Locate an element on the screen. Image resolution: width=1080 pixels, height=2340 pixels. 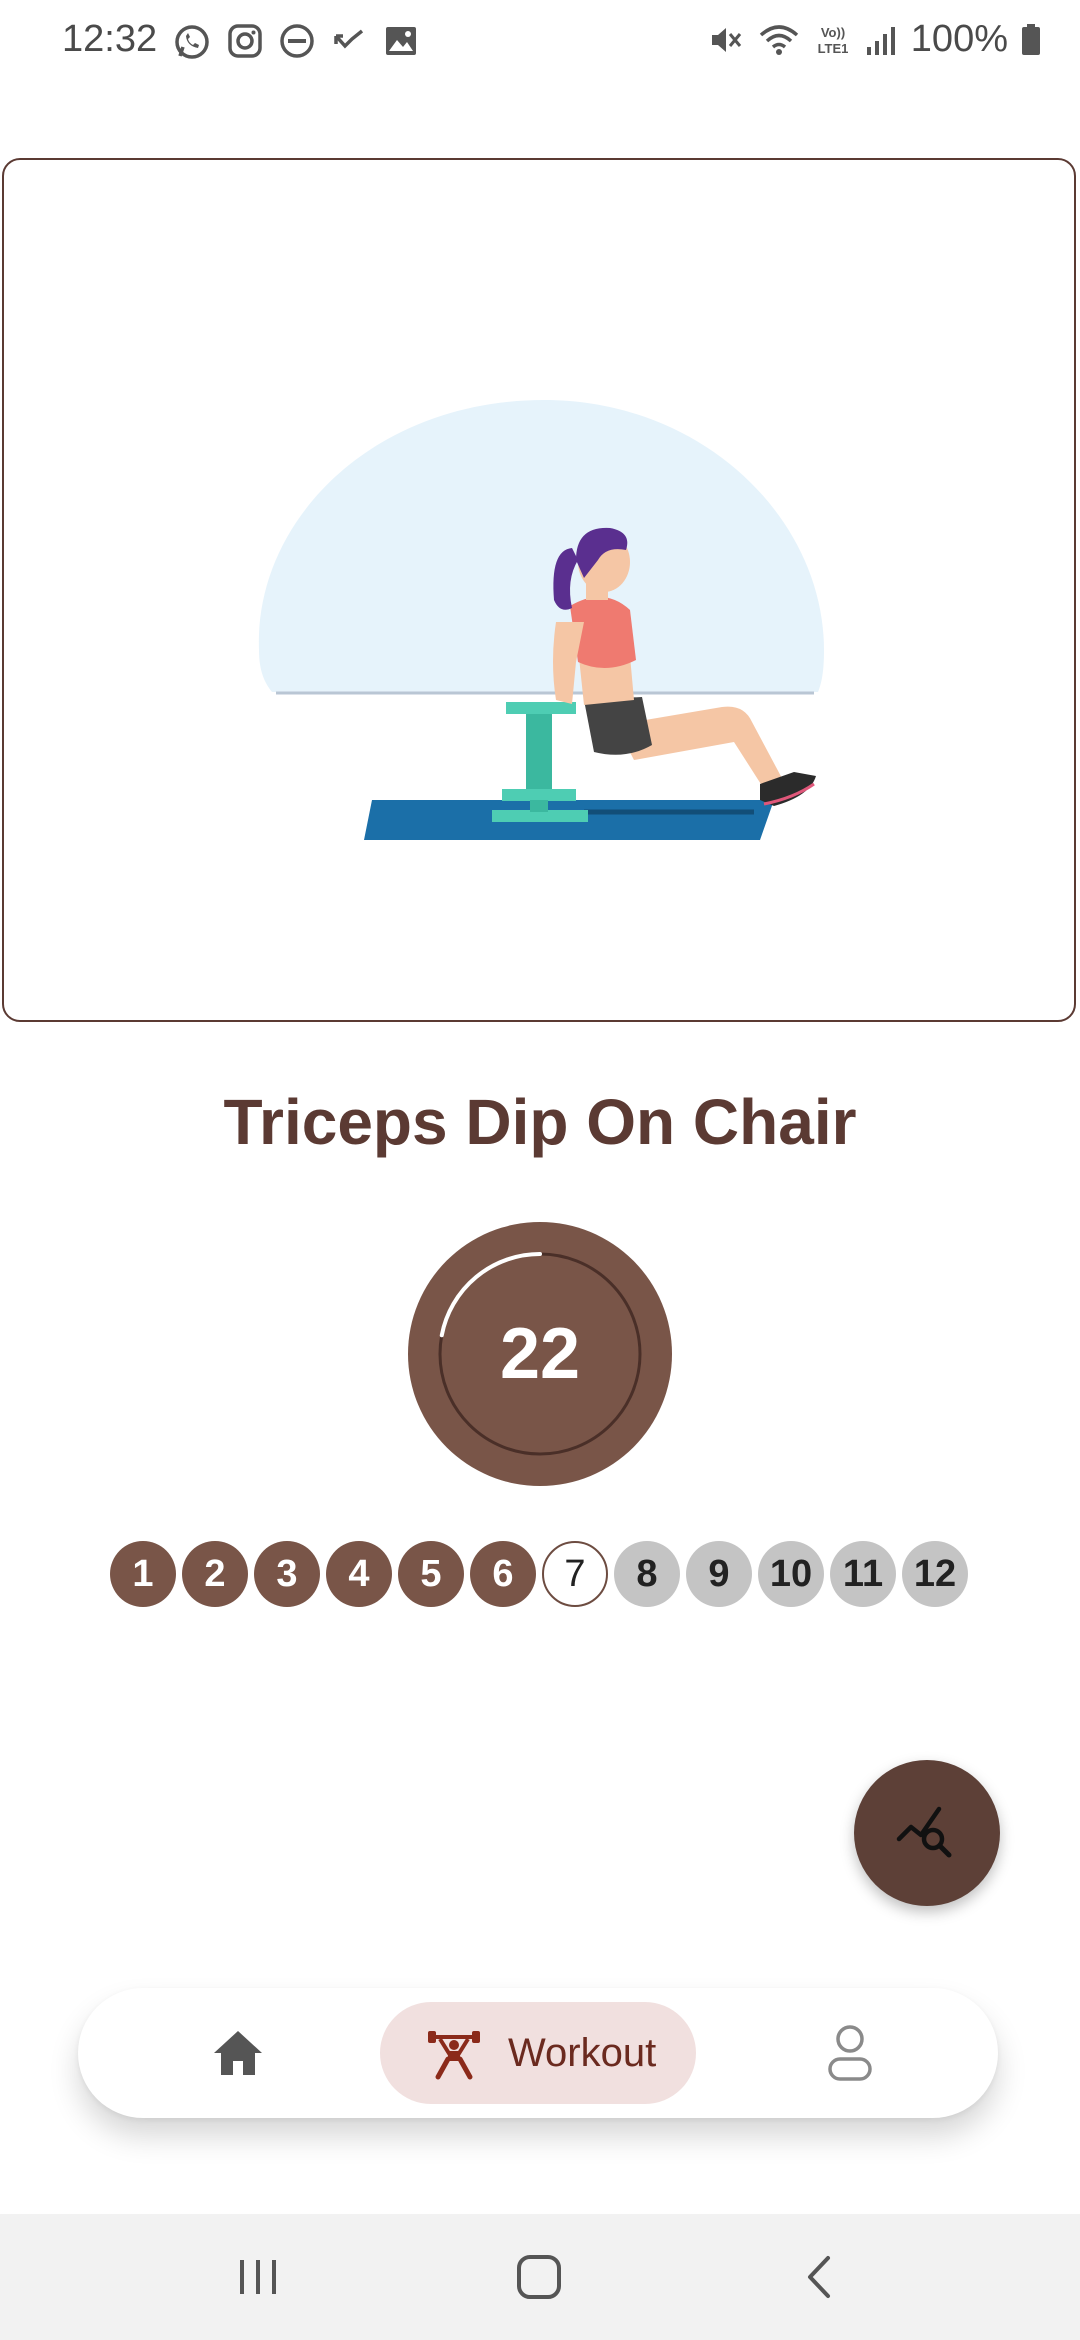
set-indicator-8: 8 is located at coordinates (647, 1574).